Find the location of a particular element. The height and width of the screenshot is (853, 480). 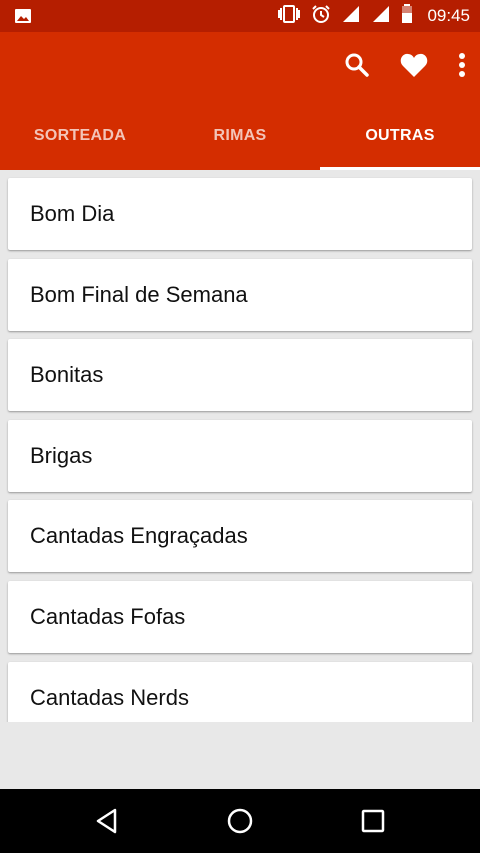

list-item-label: Cantadas Engraçadas is located at coordinates (139, 535).